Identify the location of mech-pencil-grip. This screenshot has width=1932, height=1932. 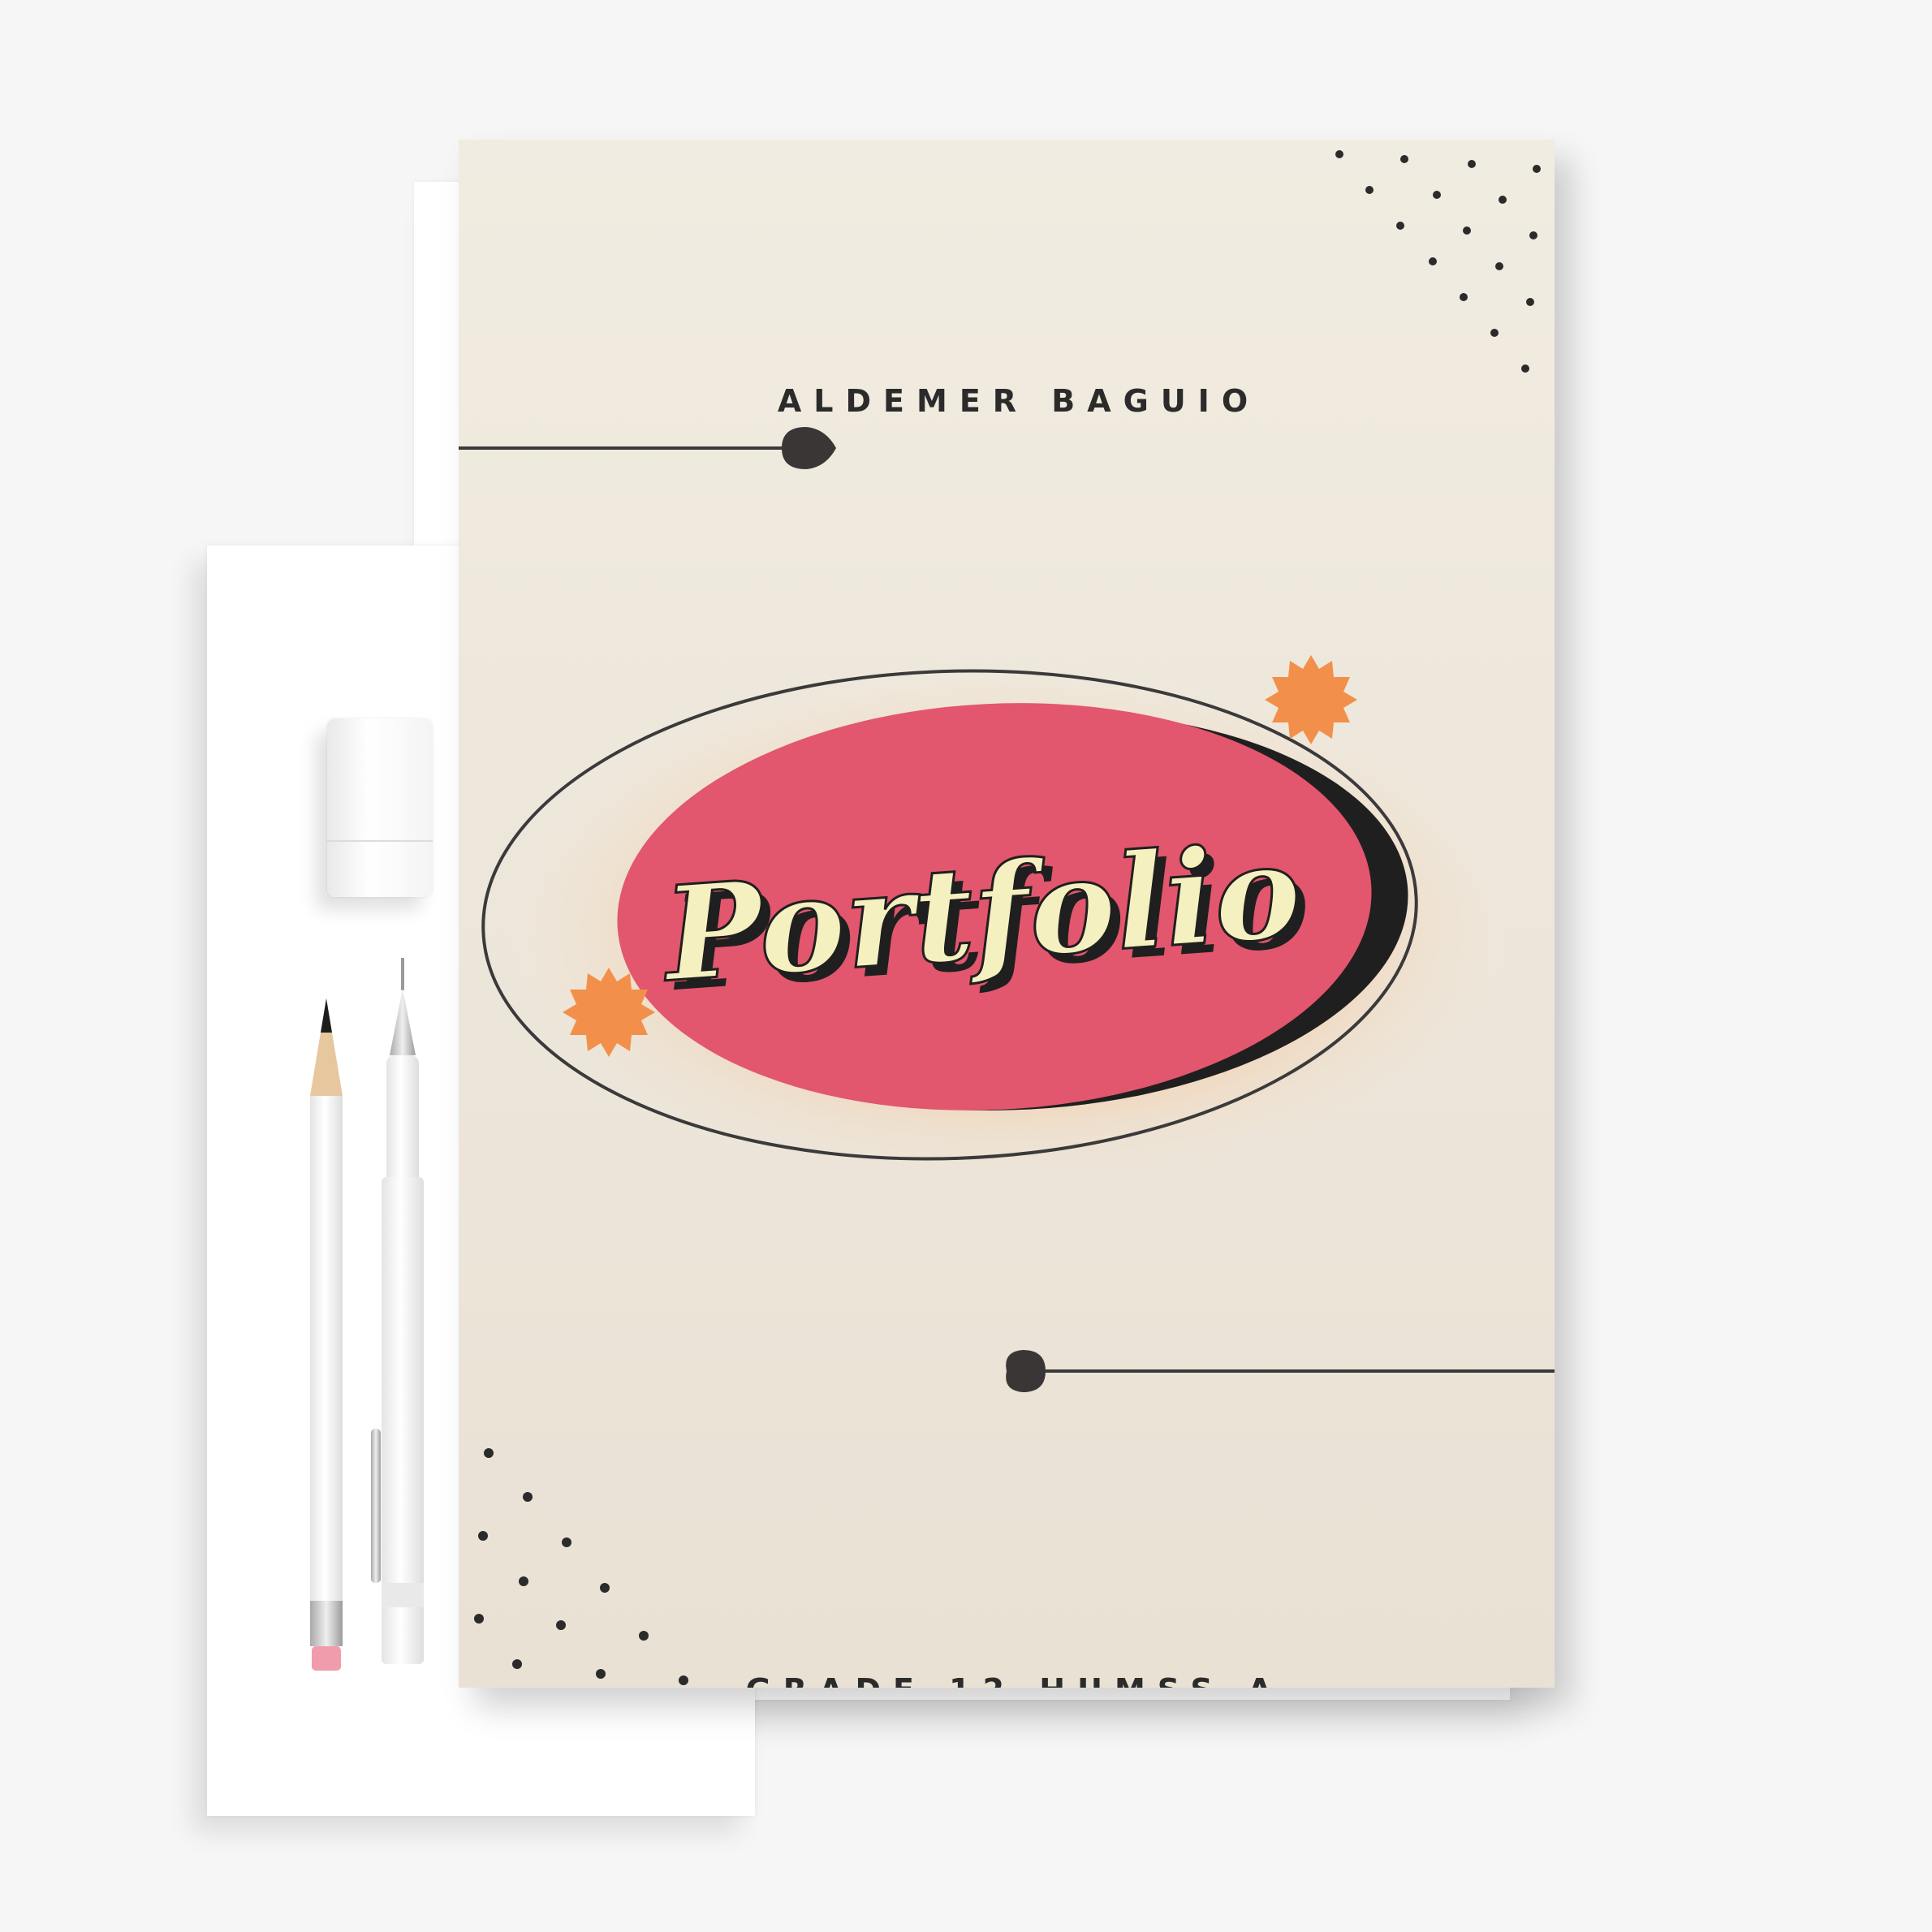
(402, 1120).